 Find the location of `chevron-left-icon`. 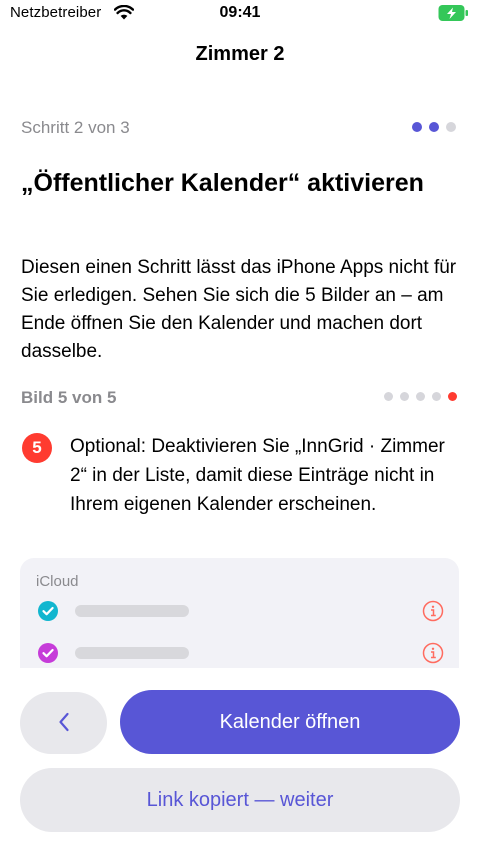

chevron-left-icon is located at coordinates (64, 724).